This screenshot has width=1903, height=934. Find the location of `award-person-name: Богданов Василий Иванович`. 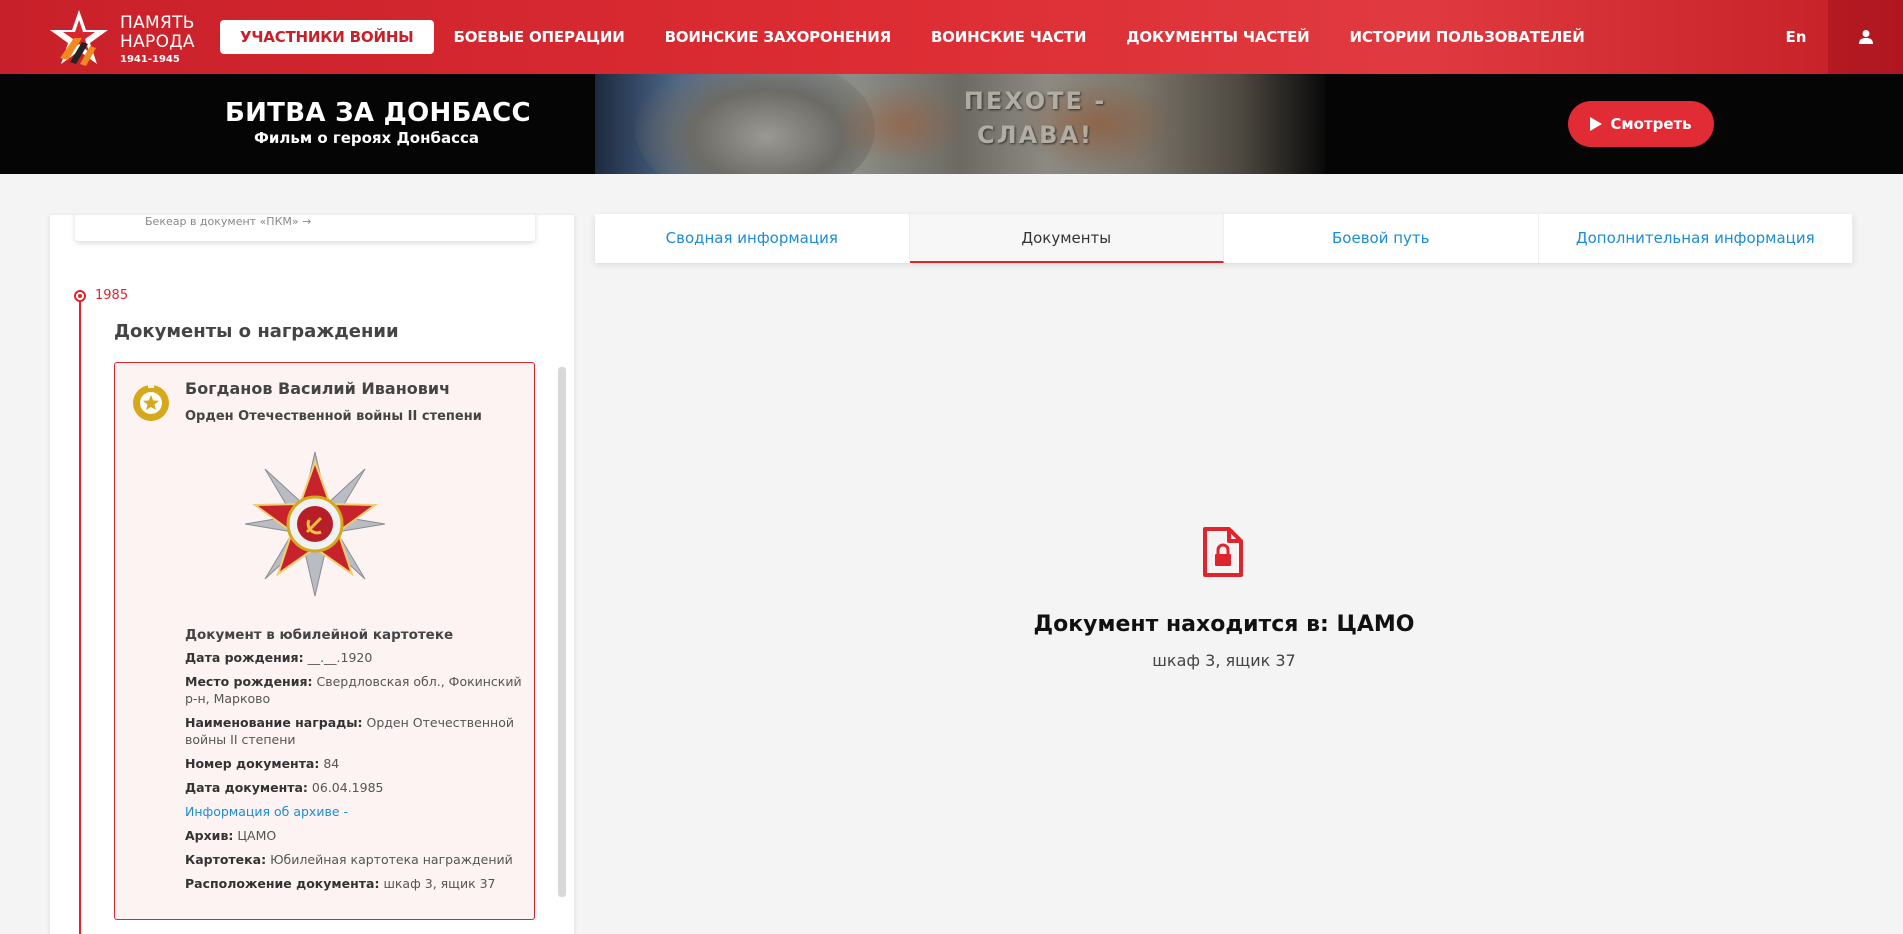

award-person-name: Богданов Василий Иванович is located at coordinates (318, 388).